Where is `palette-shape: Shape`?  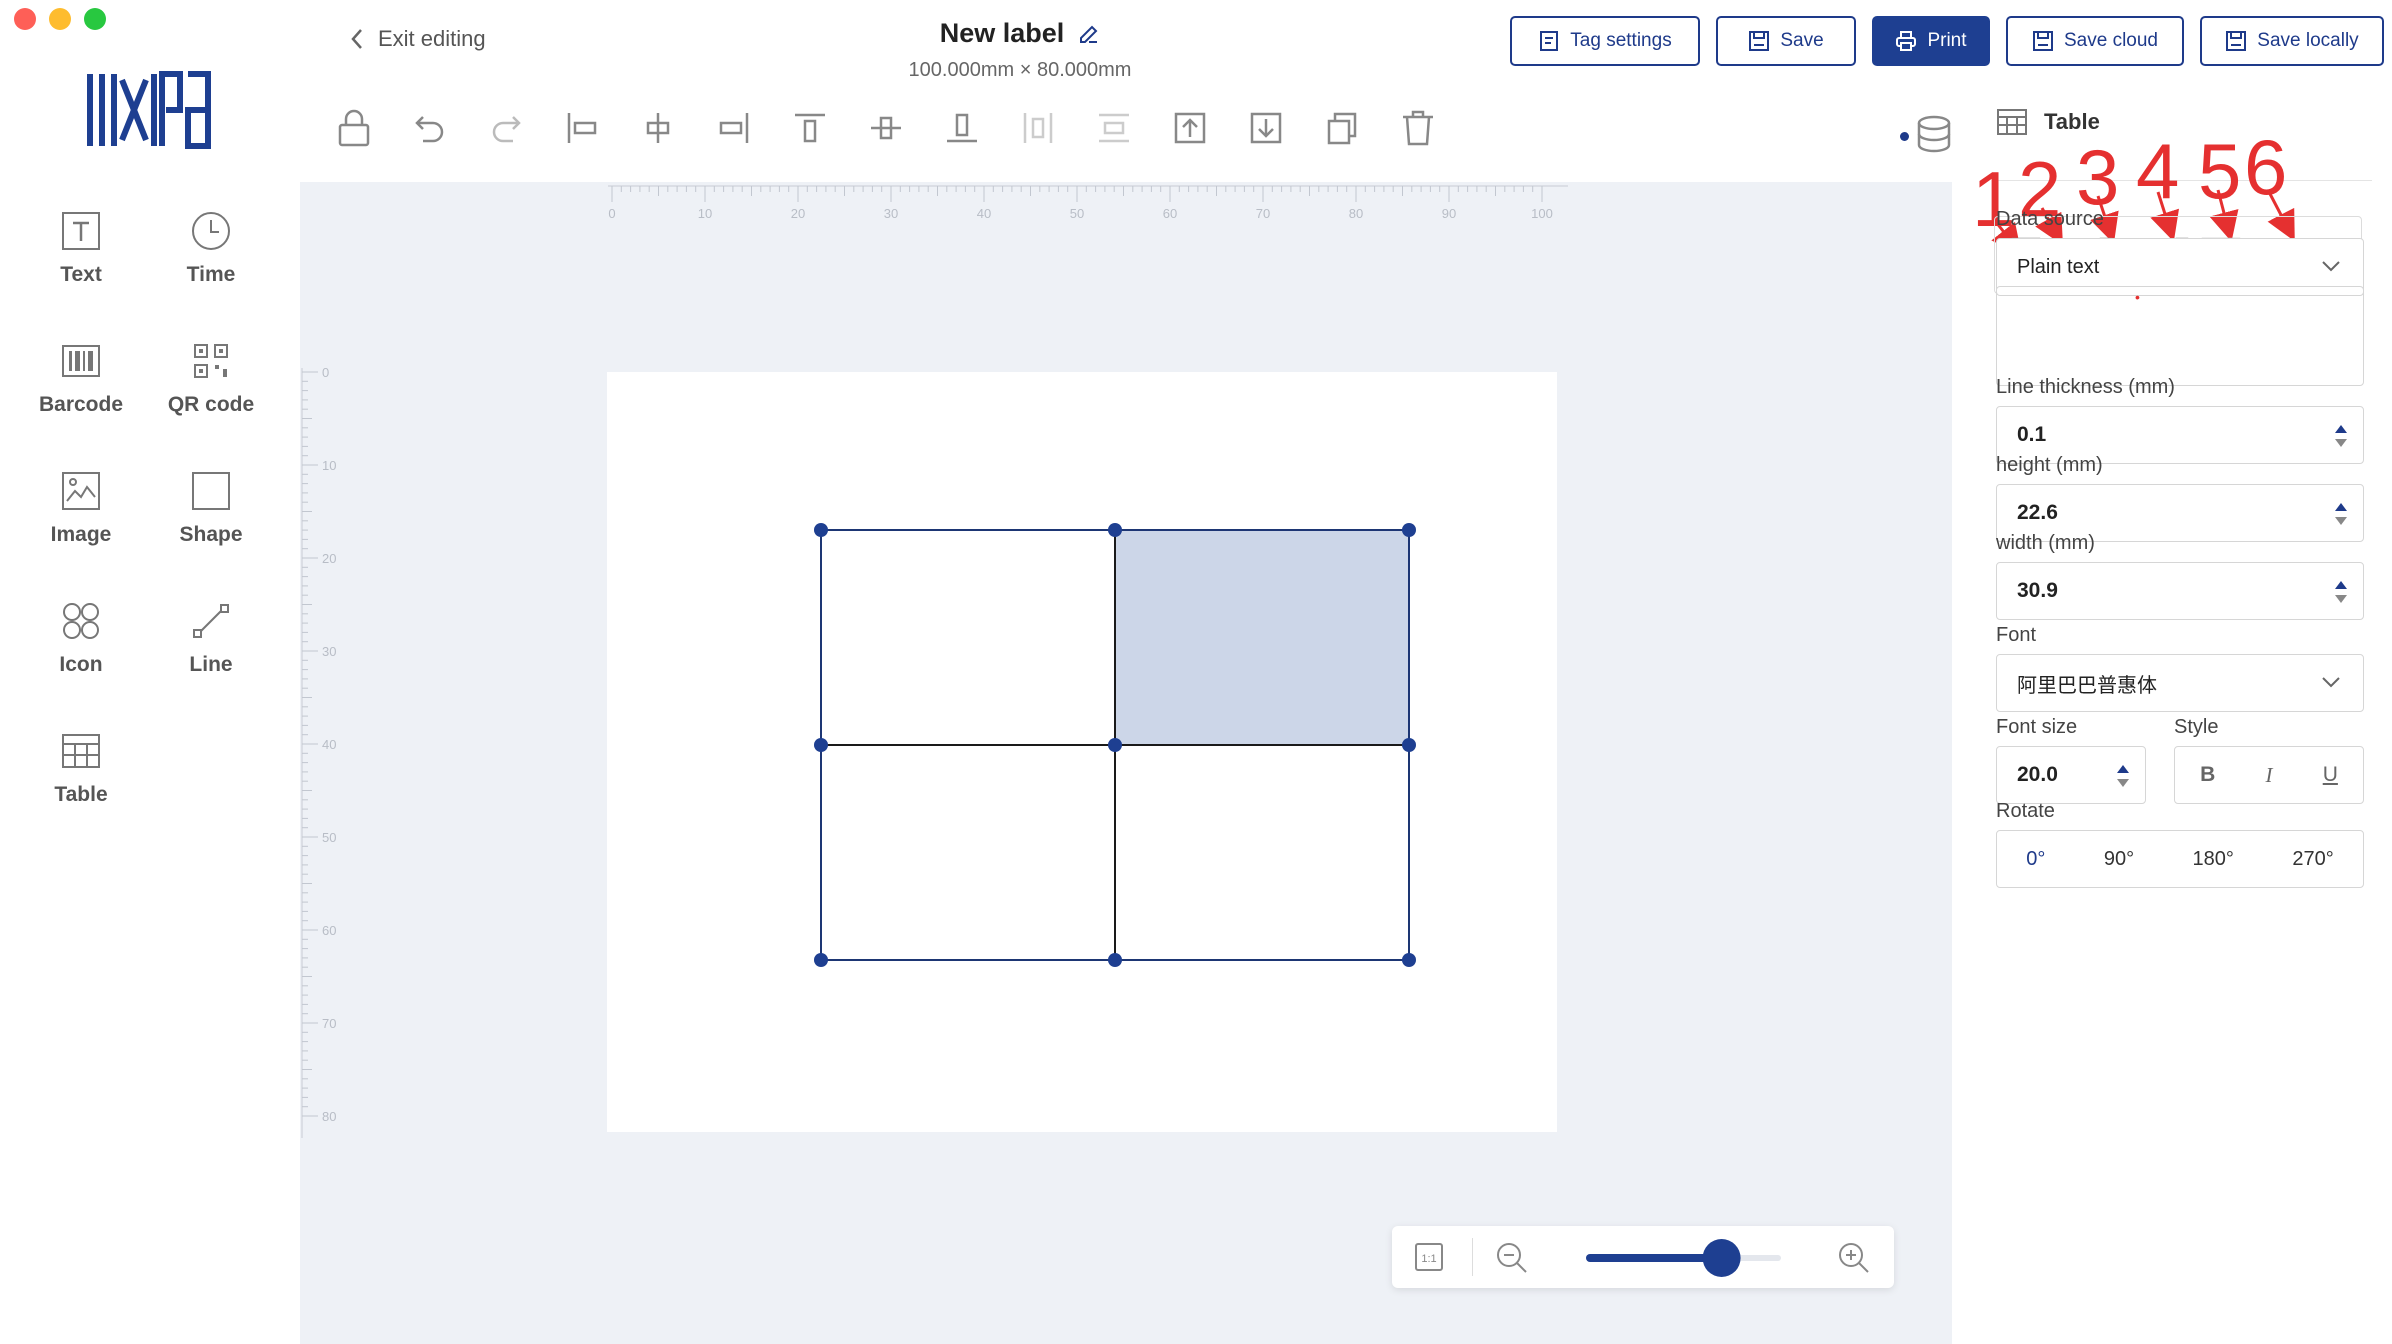
palette-shape: Shape is located at coordinates (211, 525).